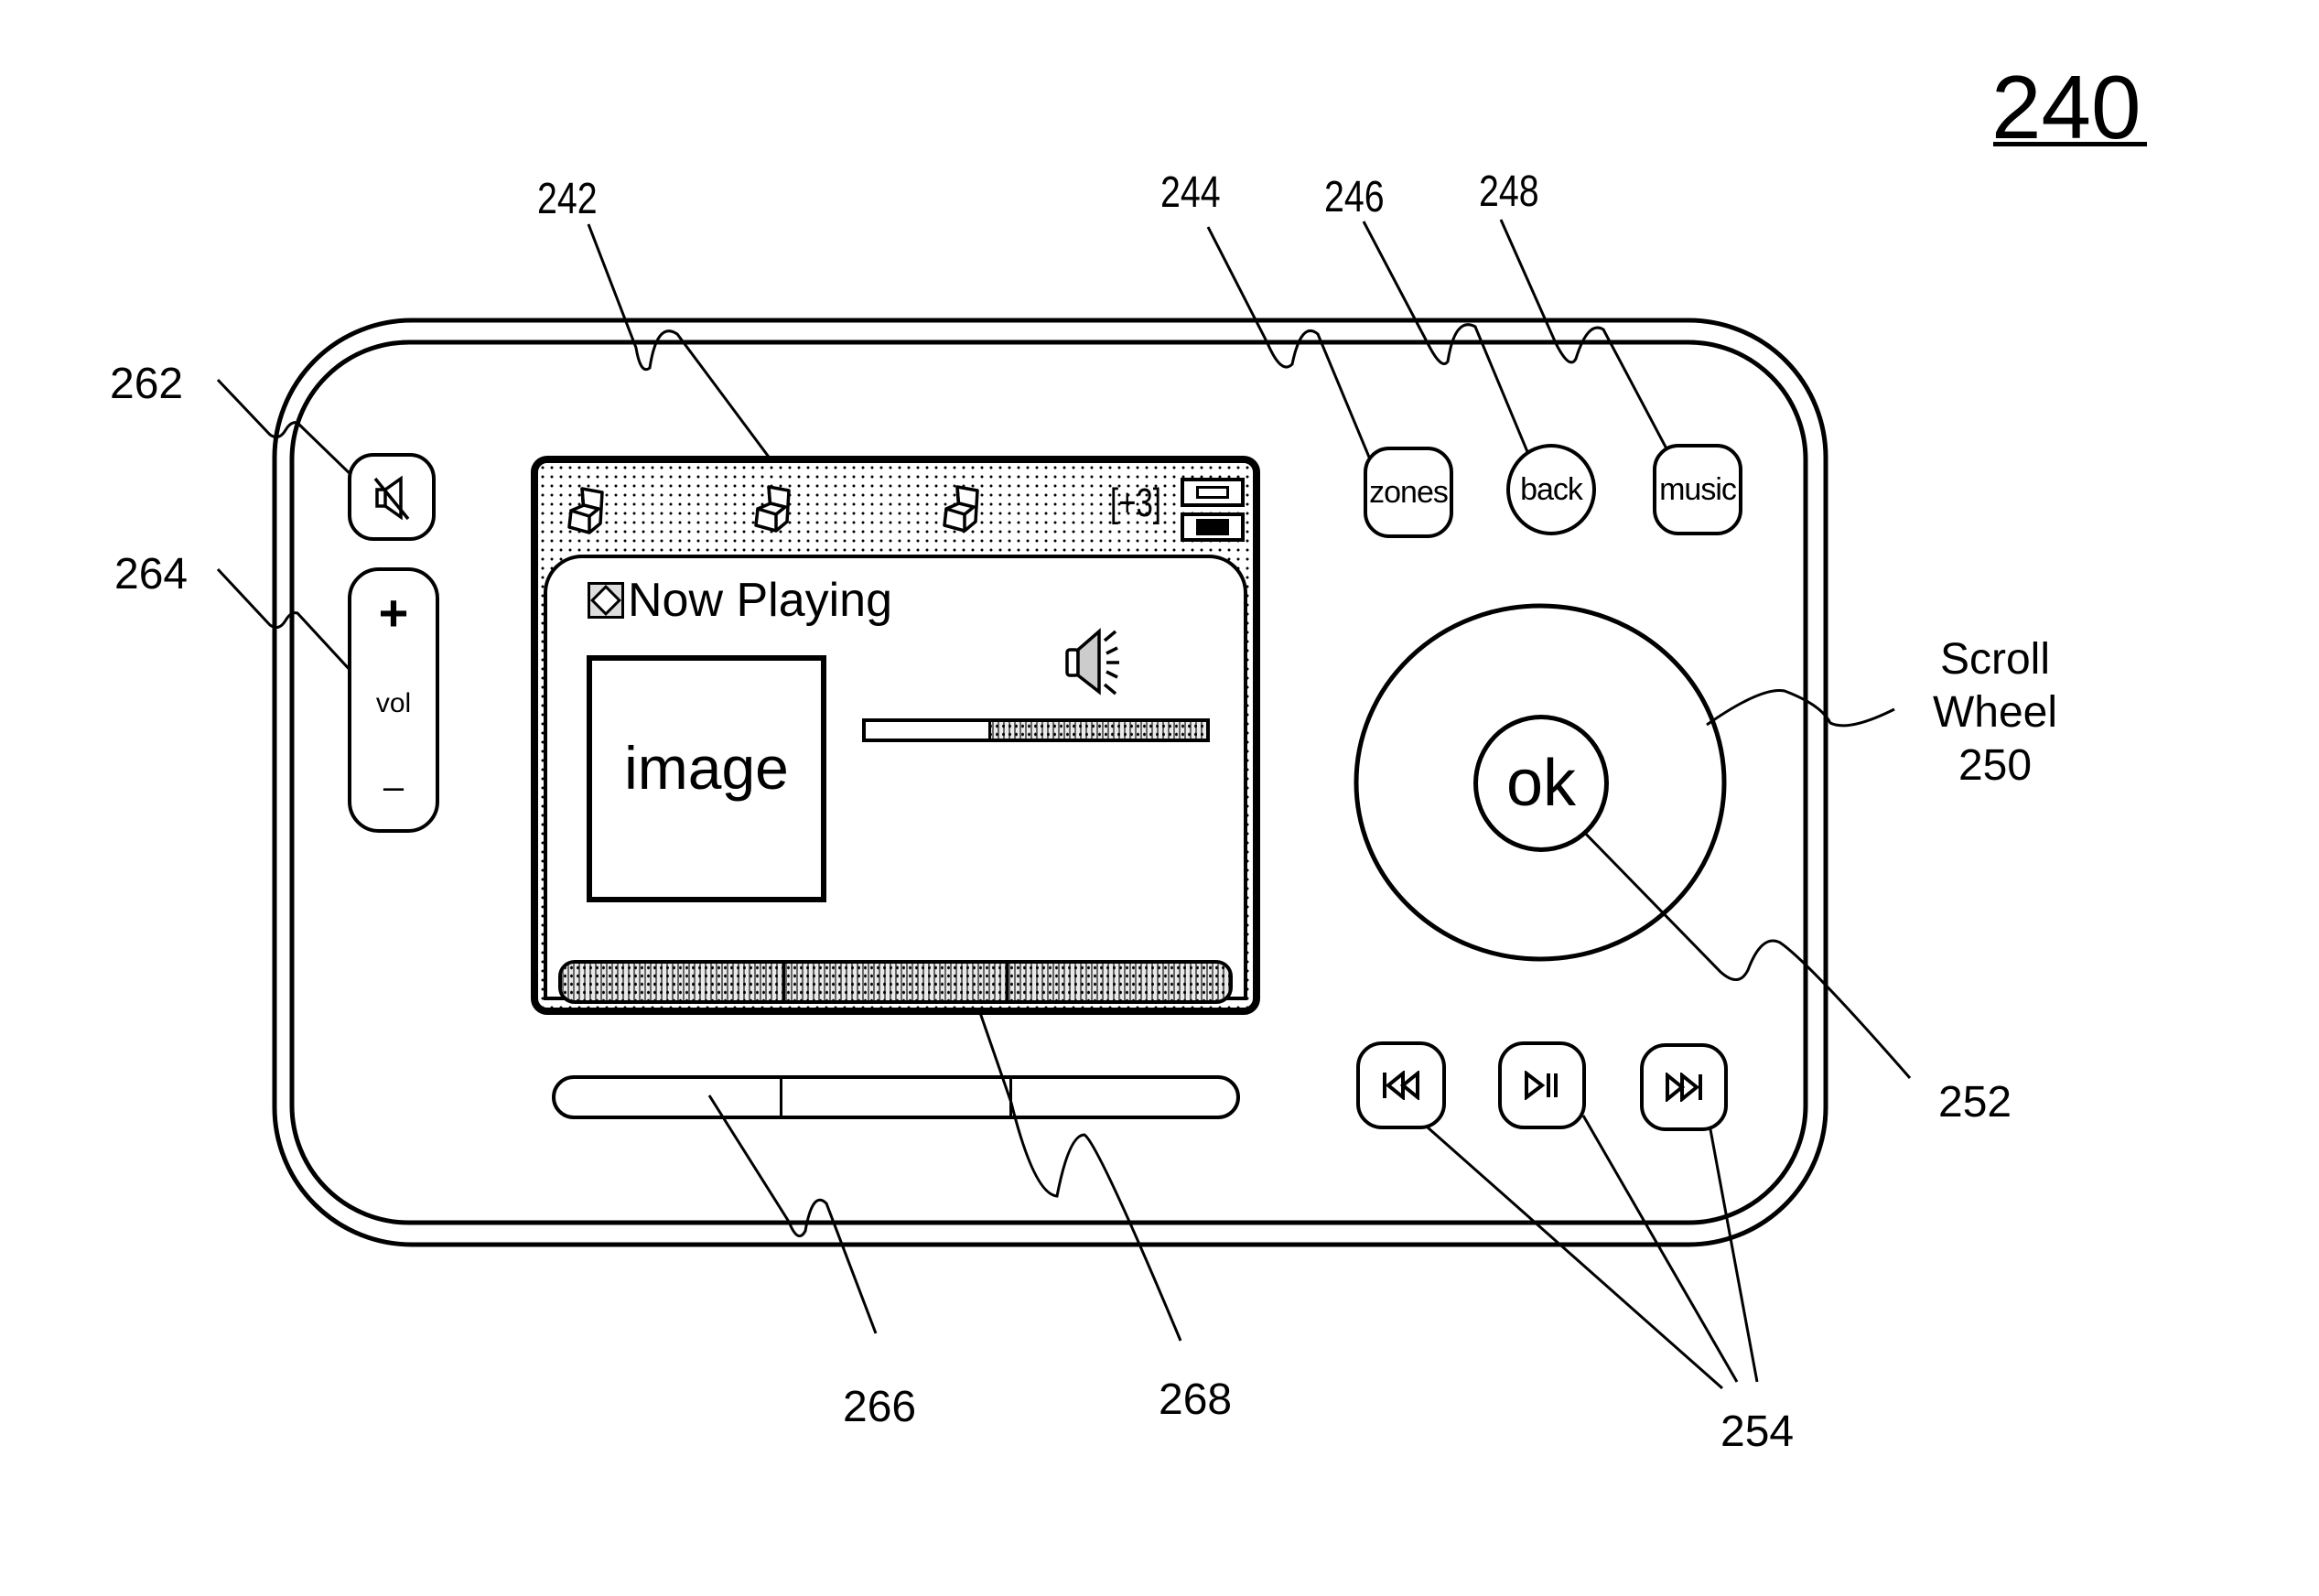 The height and width of the screenshot is (1596, 2319). What do you see at coordinates (706, 768) in the screenshot?
I see `album-art-placeholder-text: image` at bounding box center [706, 768].